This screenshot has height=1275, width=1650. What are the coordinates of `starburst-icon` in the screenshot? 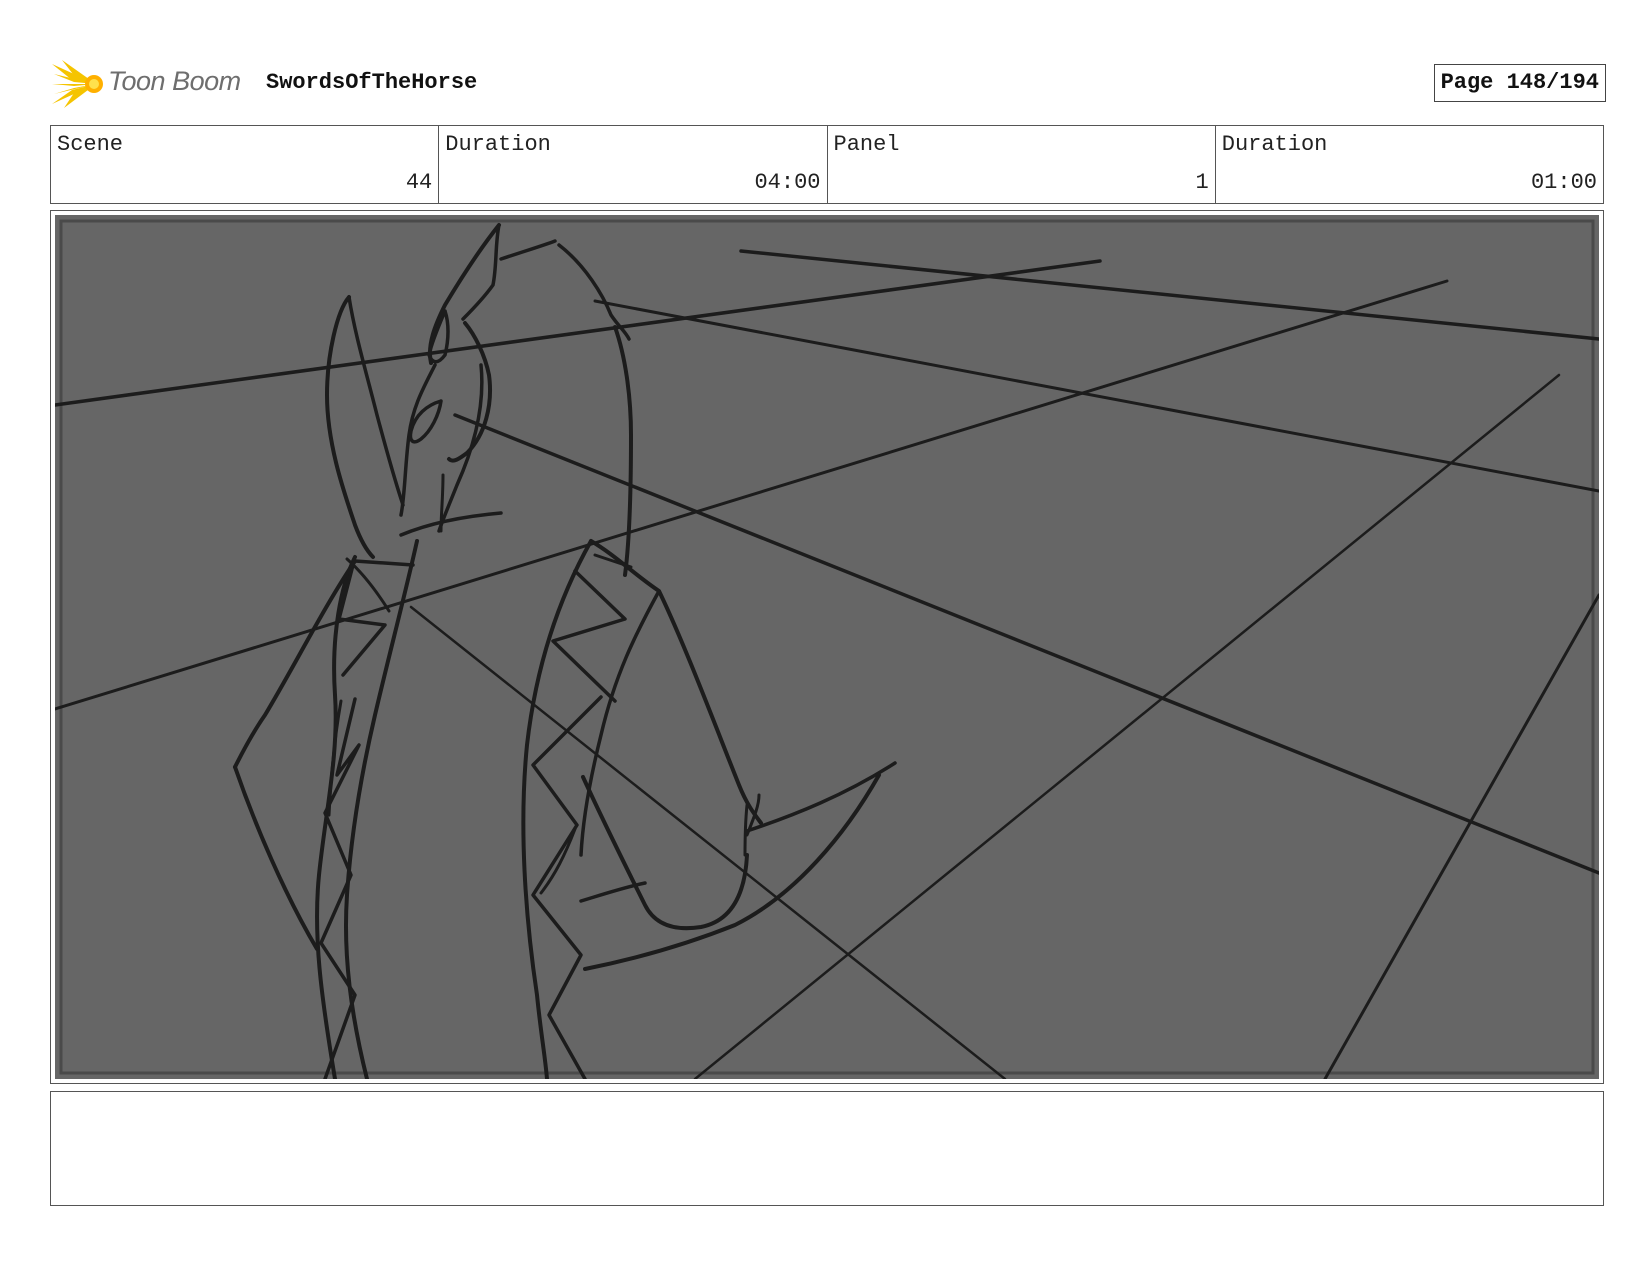 It's located at (77, 84).